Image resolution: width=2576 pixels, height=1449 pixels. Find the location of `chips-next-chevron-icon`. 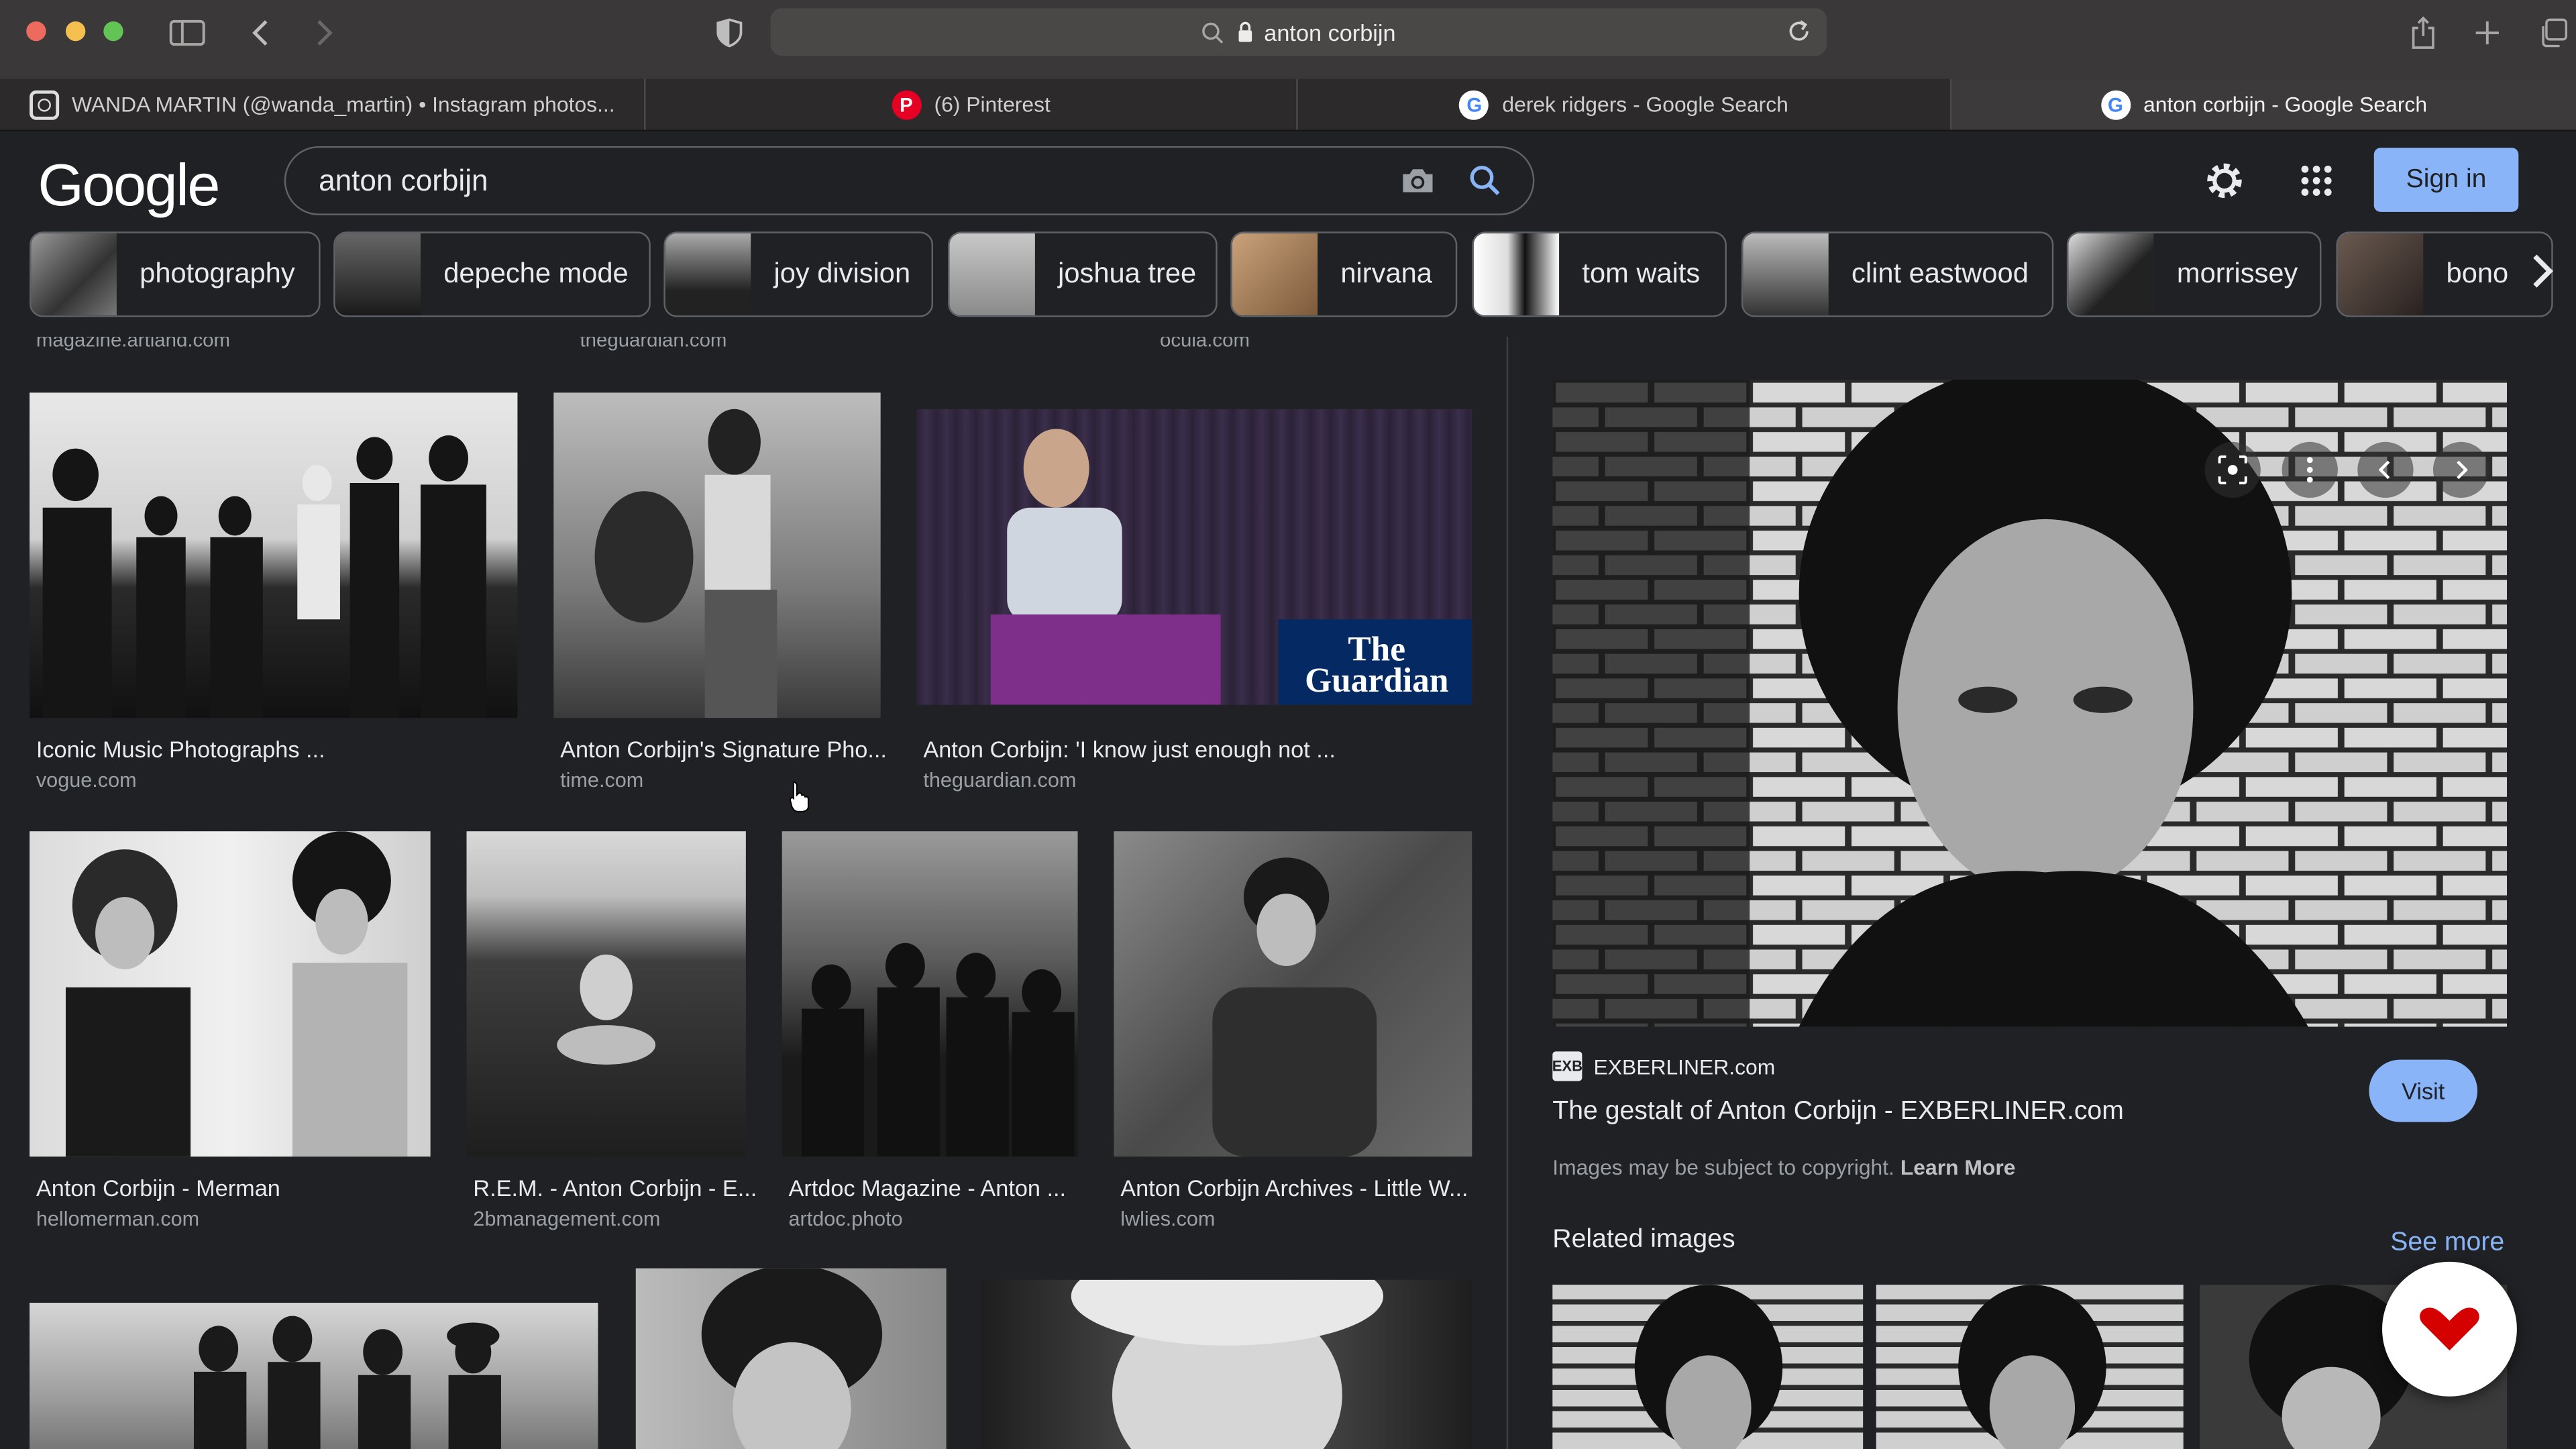

chips-next-chevron-icon is located at coordinates (2543, 276).